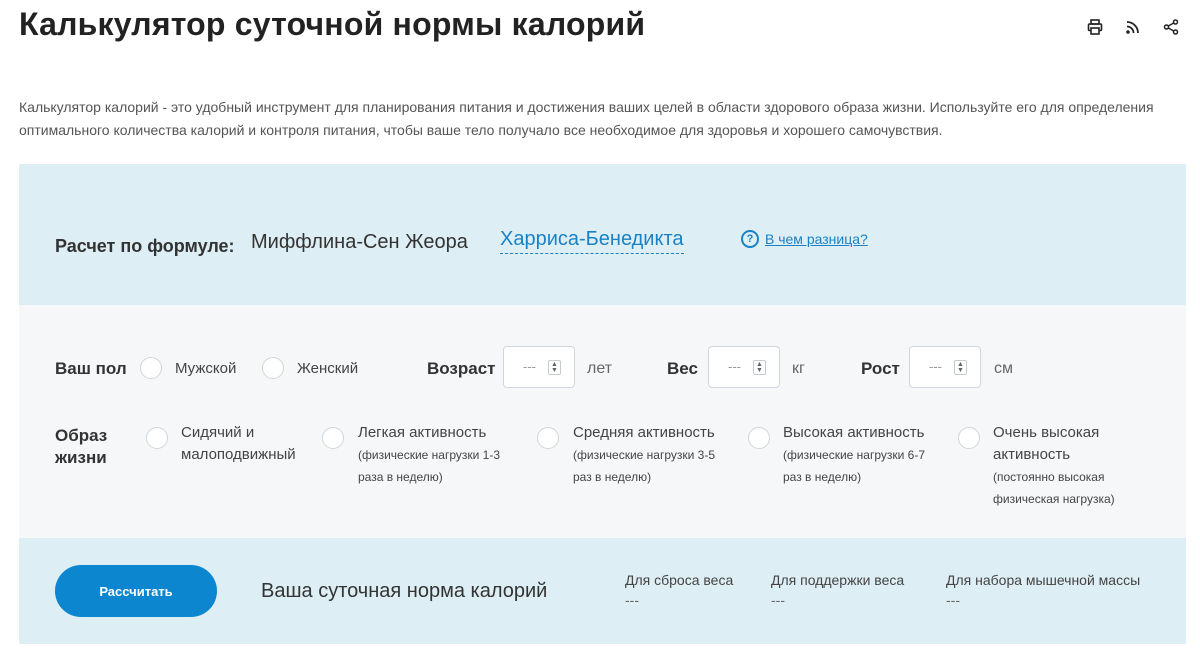  What do you see at coordinates (644, 466) in the screenshot?
I see `lifestyle-medium-sub: (физические нагрузки 3-5 раз в неделю)` at bounding box center [644, 466].